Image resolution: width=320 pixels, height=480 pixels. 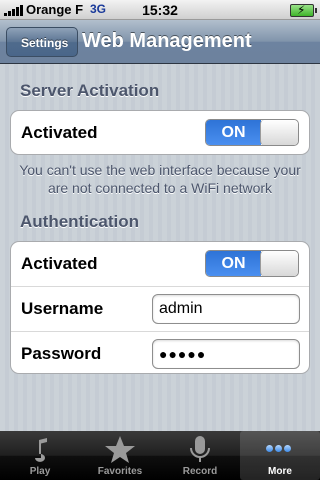 What do you see at coordinates (120, 471) in the screenshot?
I see `tab-label-favorites: Favorites` at bounding box center [120, 471].